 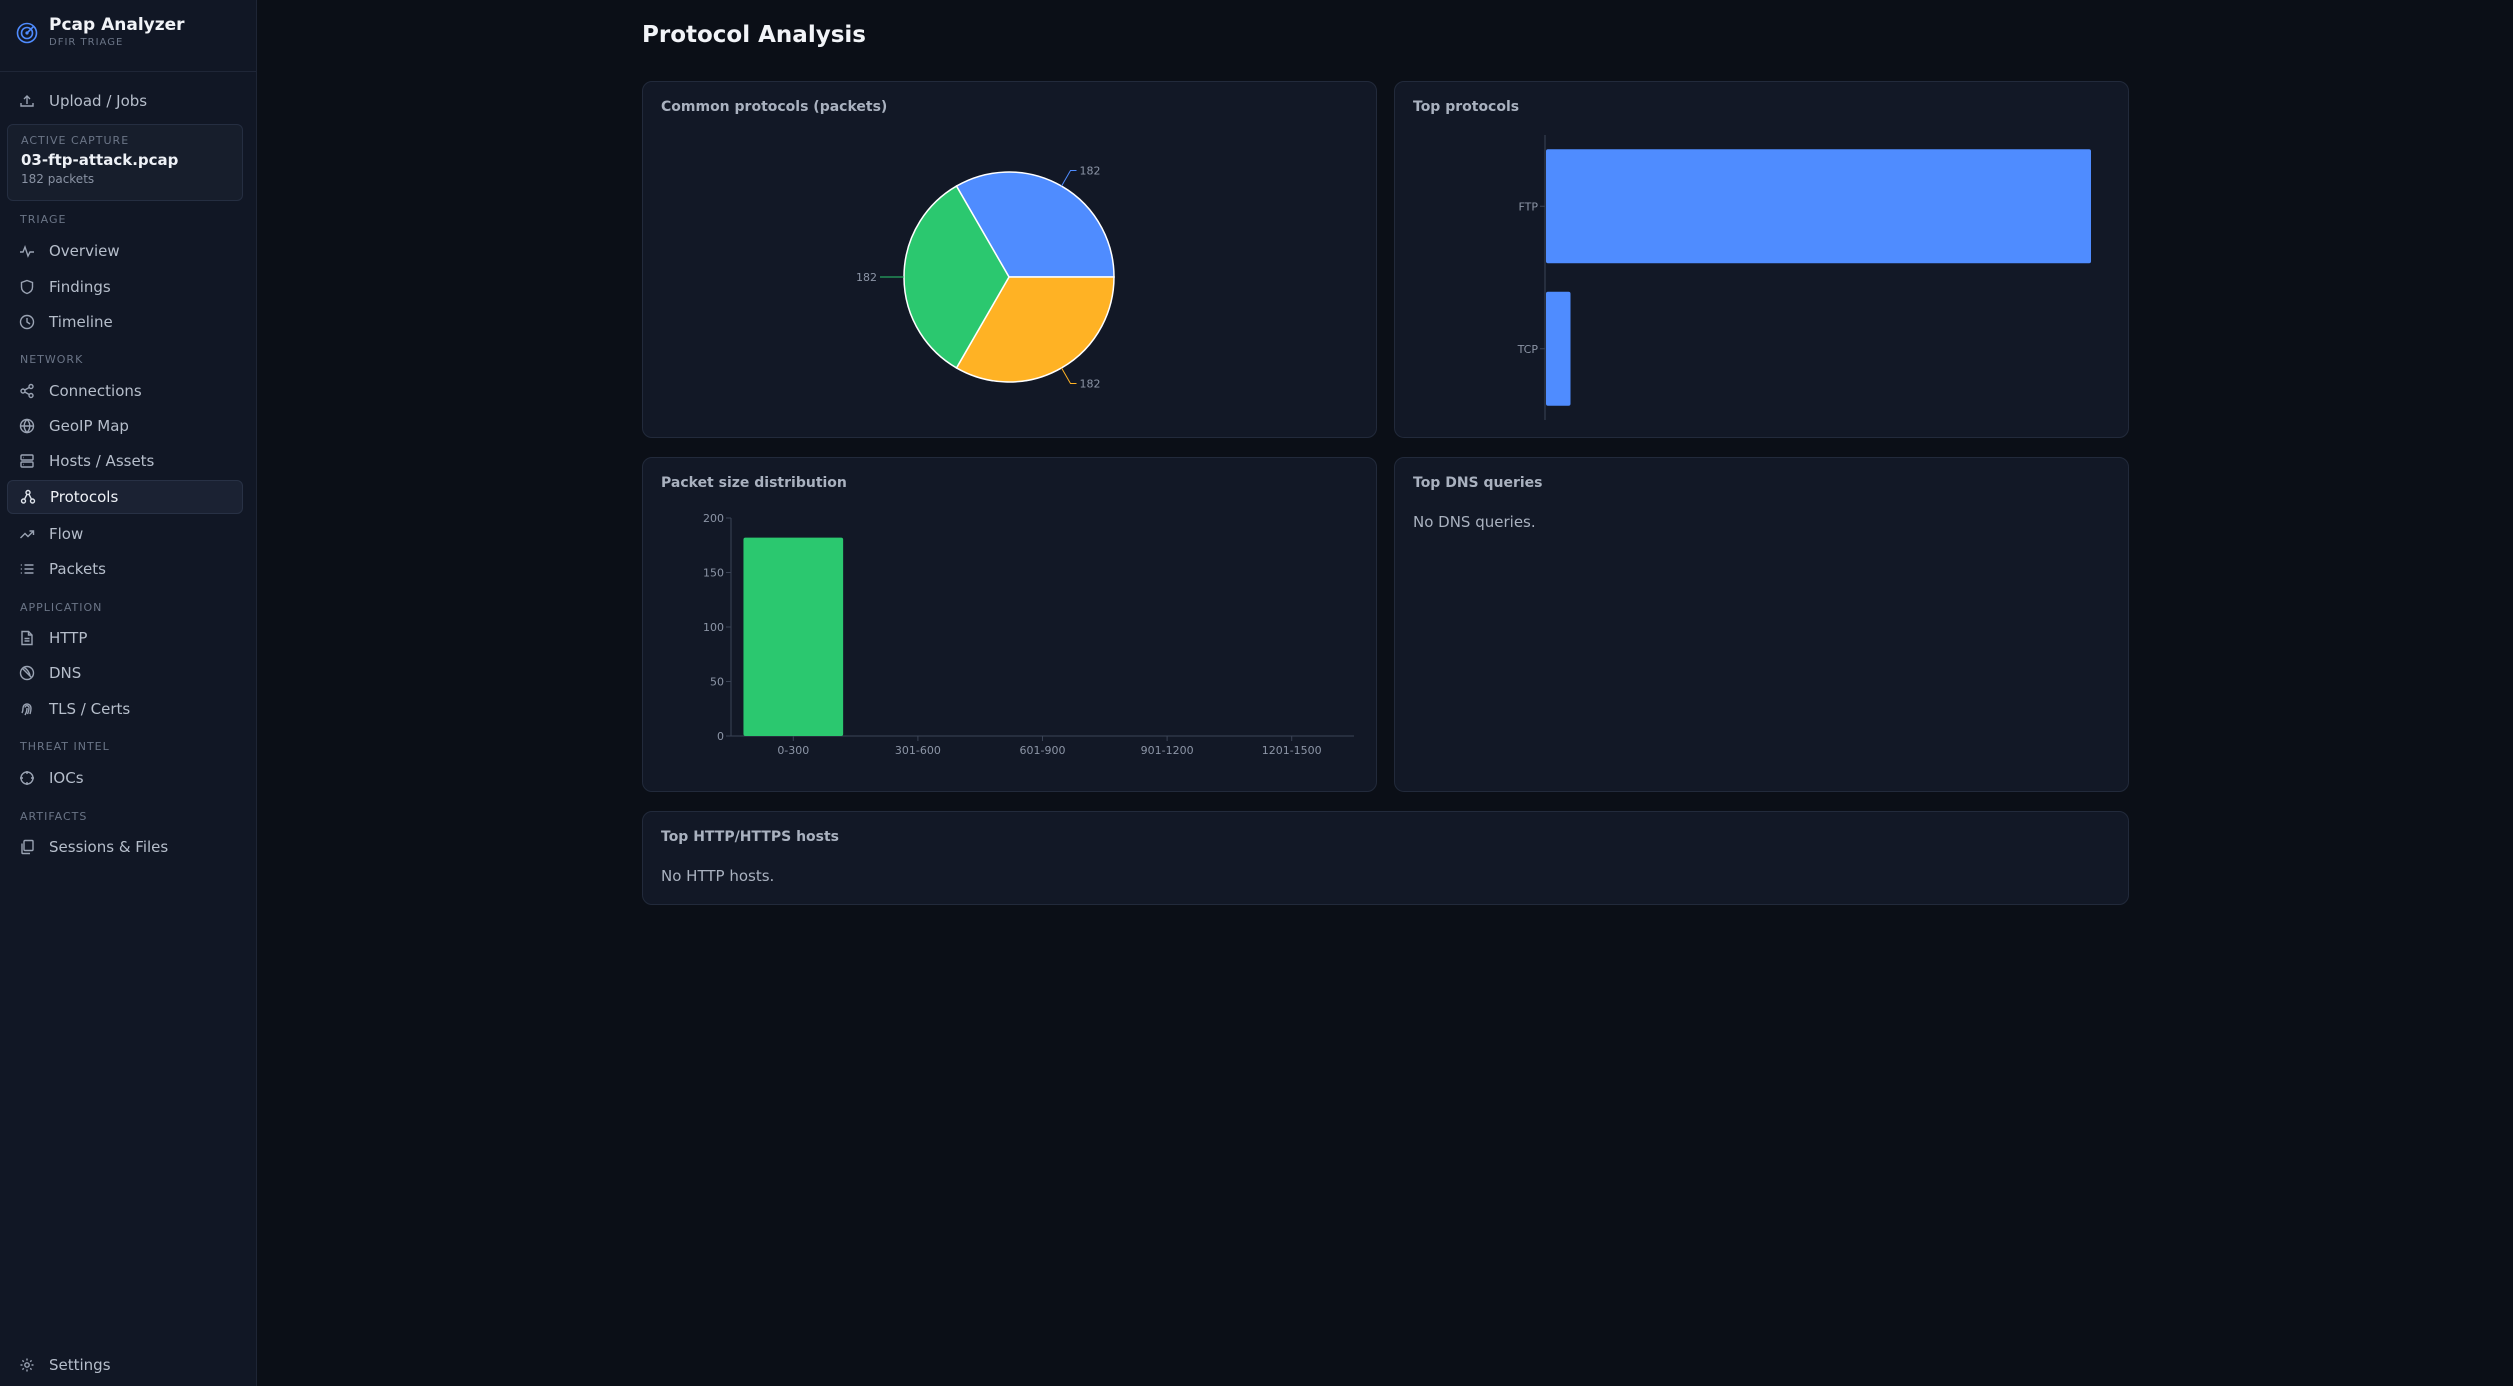 What do you see at coordinates (125, 322) in the screenshot?
I see `nav-timeline: Timeline` at bounding box center [125, 322].